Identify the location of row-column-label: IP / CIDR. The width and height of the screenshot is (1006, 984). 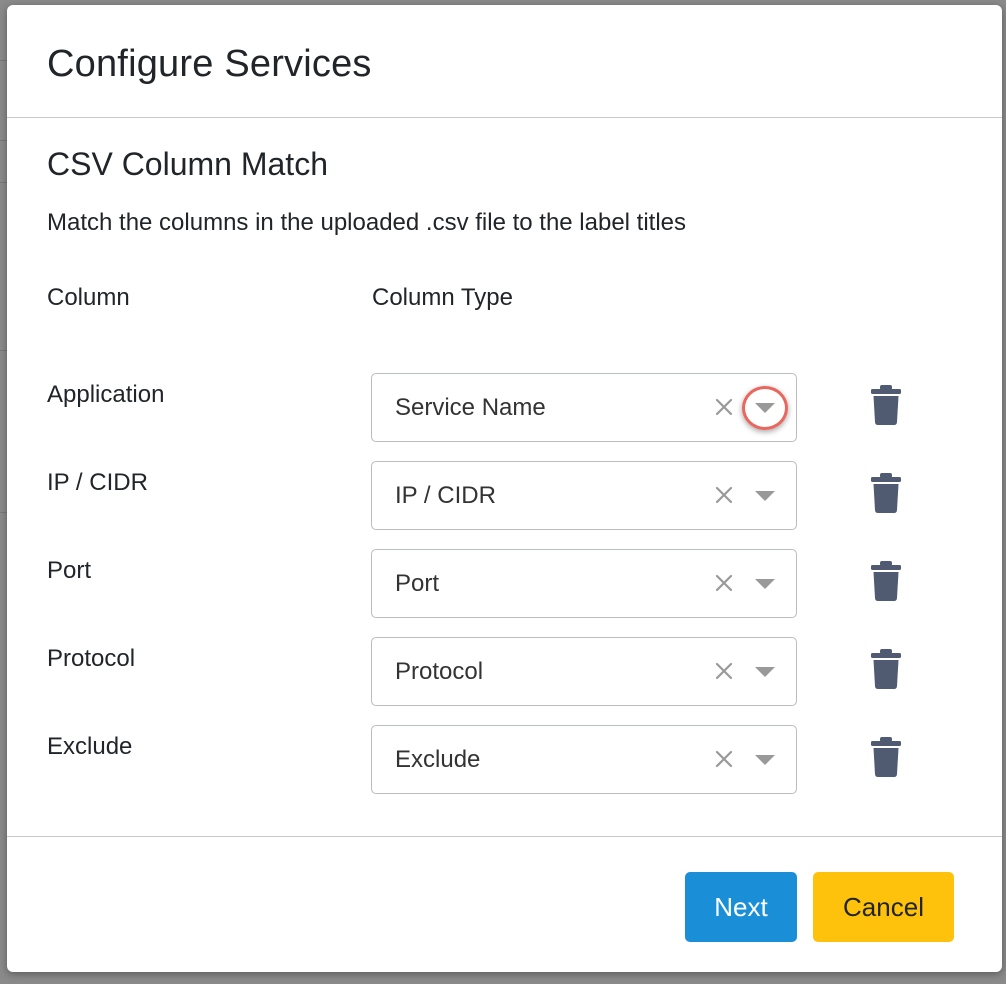
(97, 482).